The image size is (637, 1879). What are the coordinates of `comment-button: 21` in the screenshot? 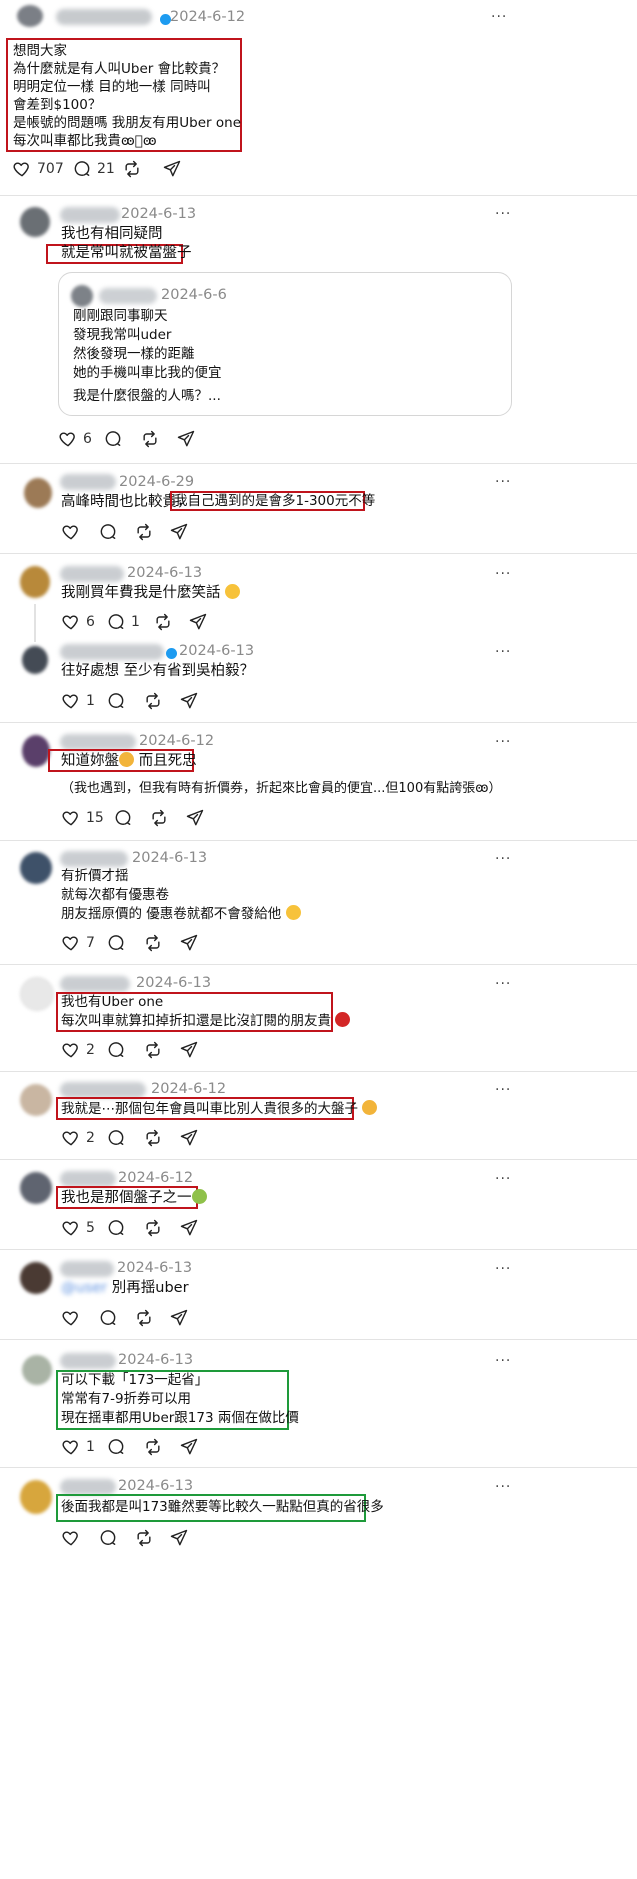 It's located at (93, 169).